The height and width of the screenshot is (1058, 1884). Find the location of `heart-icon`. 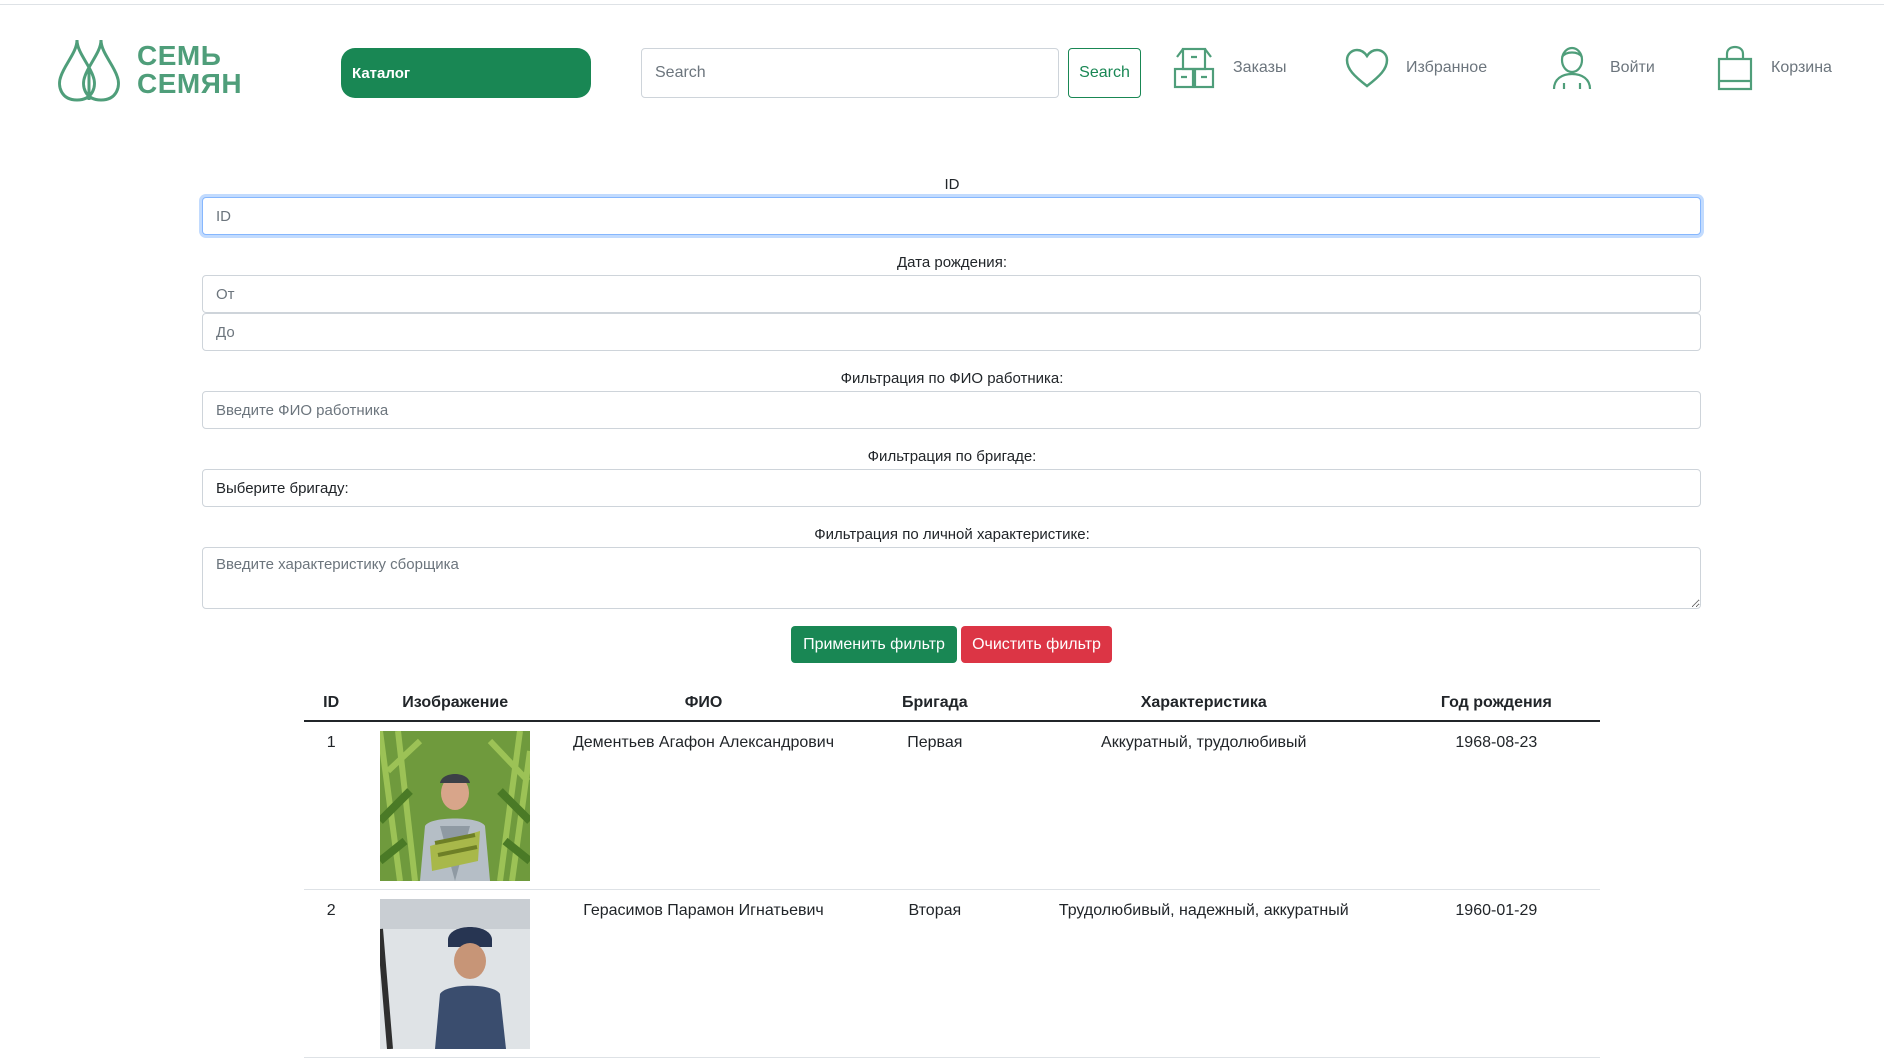

heart-icon is located at coordinates (1367, 68).